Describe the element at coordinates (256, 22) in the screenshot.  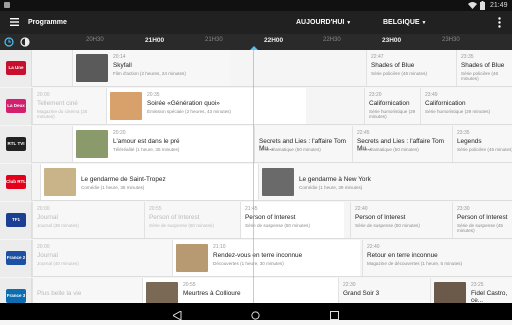
I see `app-bar: Programme AUJOURD'HUI ▼ BELGIQUE ▼` at that location.